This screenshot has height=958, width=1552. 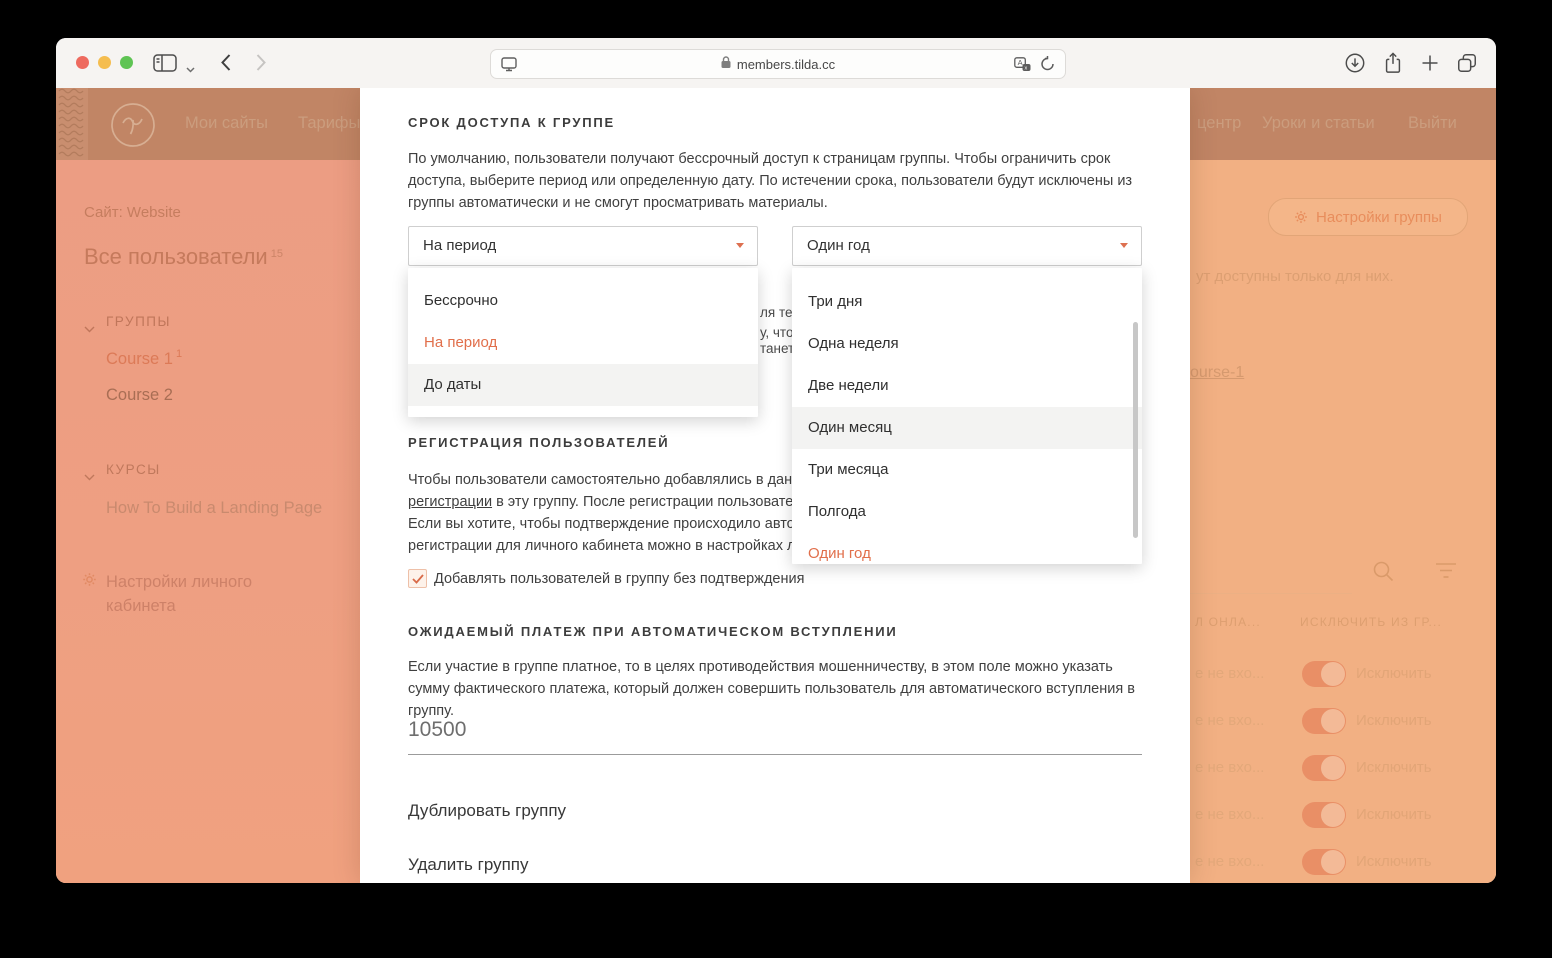 I want to click on courses-chevron-icon, so click(x=89, y=477).